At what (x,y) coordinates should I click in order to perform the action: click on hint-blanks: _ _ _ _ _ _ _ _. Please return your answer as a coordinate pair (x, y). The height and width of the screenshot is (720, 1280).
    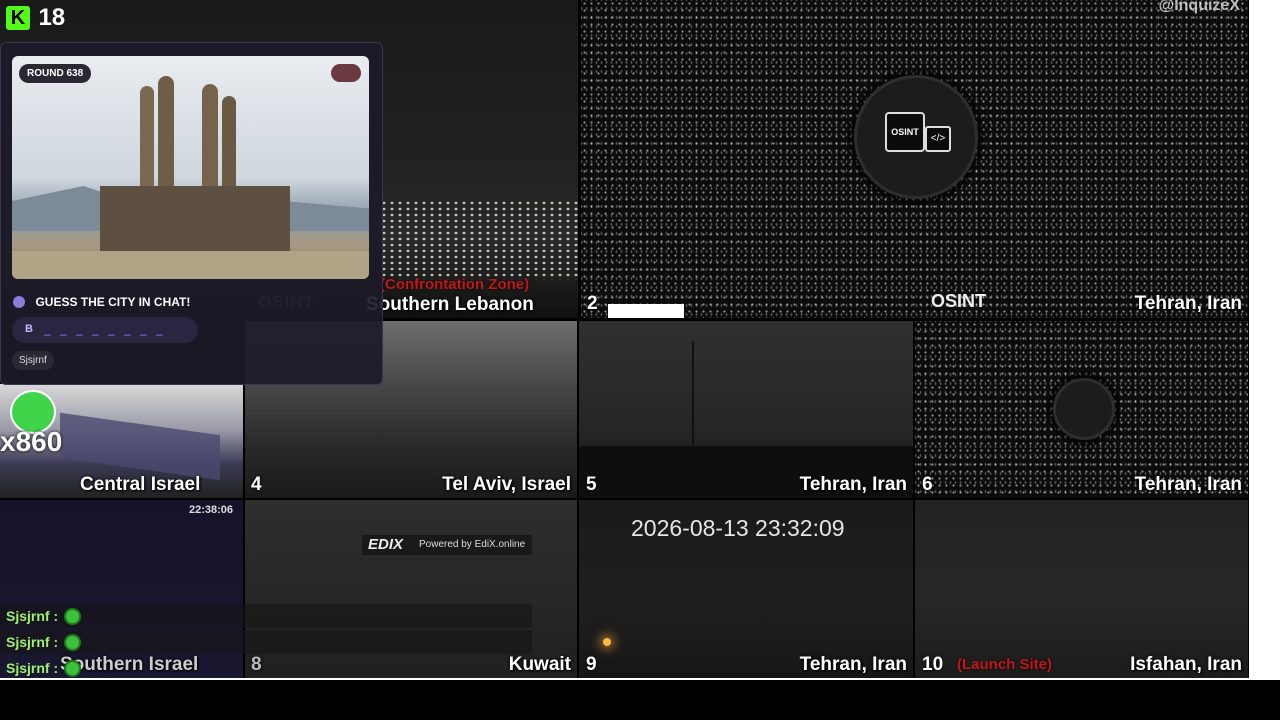
    Looking at the image, I should click on (105, 329).